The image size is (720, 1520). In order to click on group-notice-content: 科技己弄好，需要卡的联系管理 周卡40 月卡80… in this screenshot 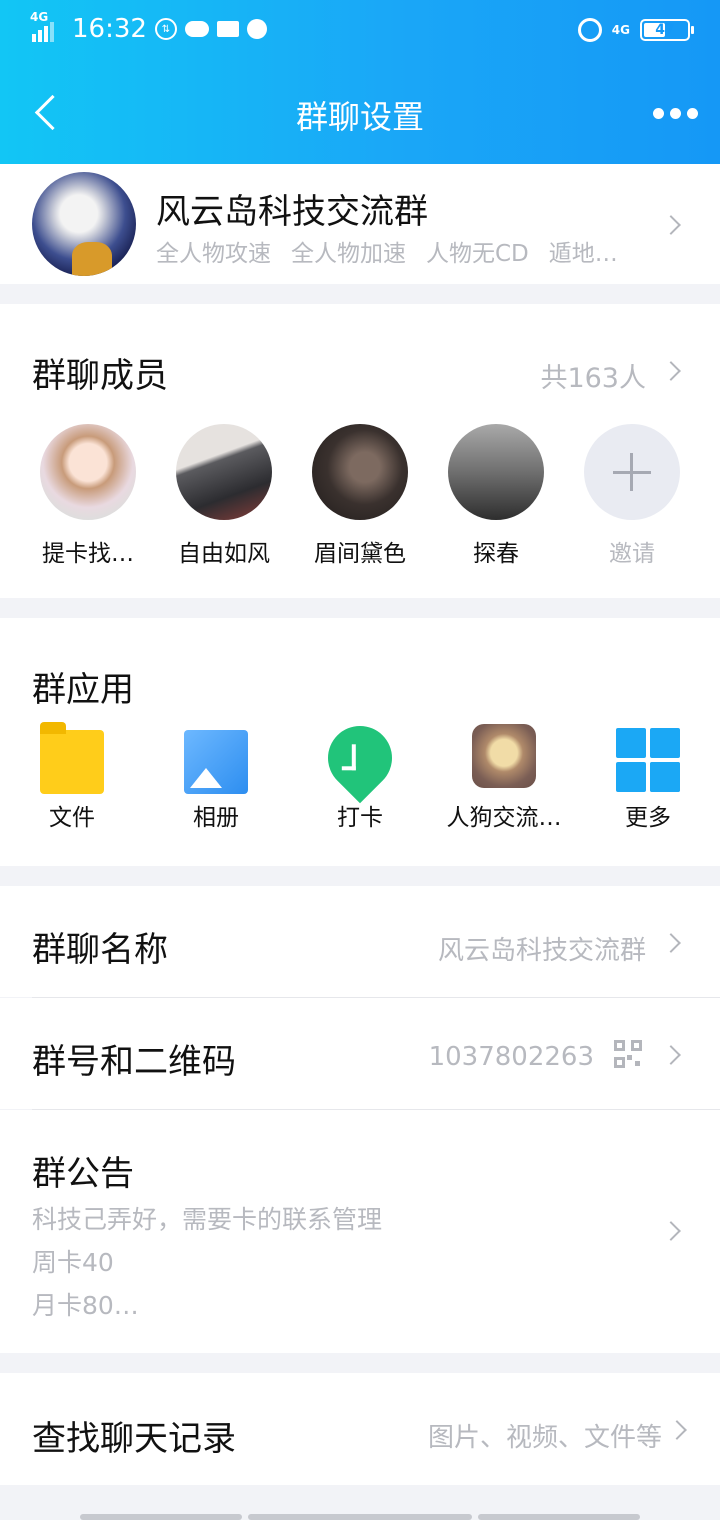, I will do `click(207, 1262)`.